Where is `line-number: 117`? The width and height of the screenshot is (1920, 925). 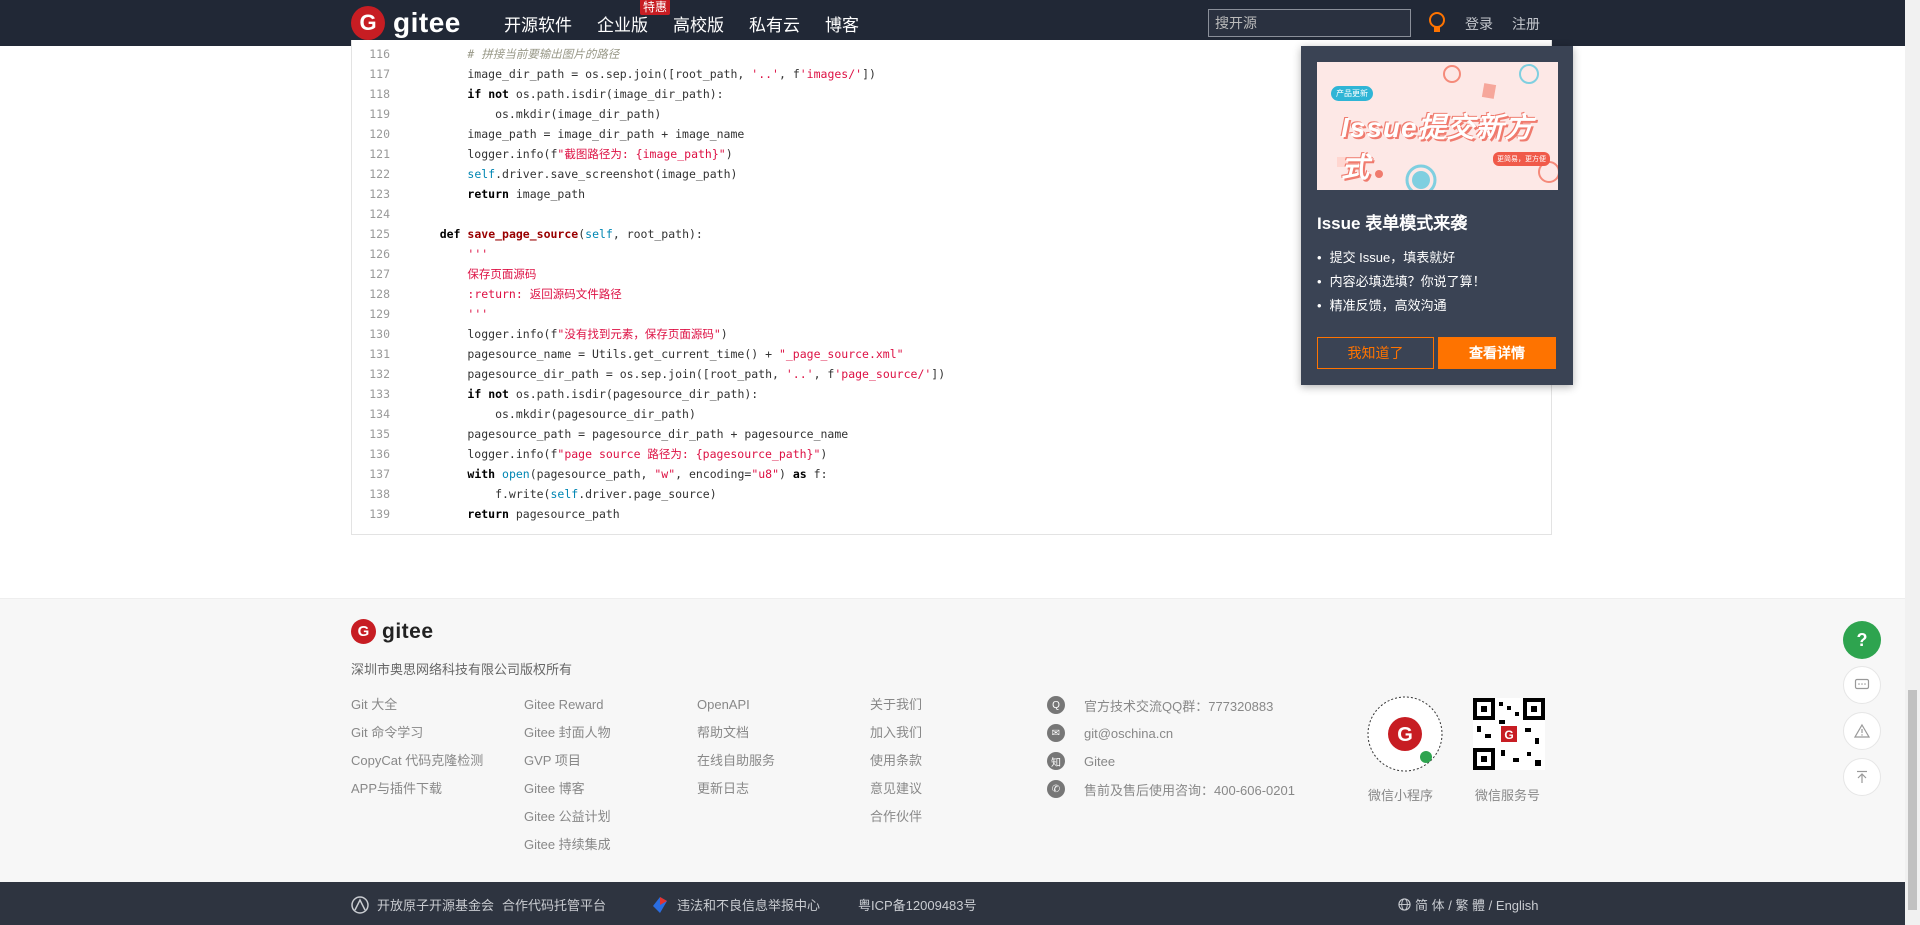 line-number: 117 is located at coordinates (371, 74).